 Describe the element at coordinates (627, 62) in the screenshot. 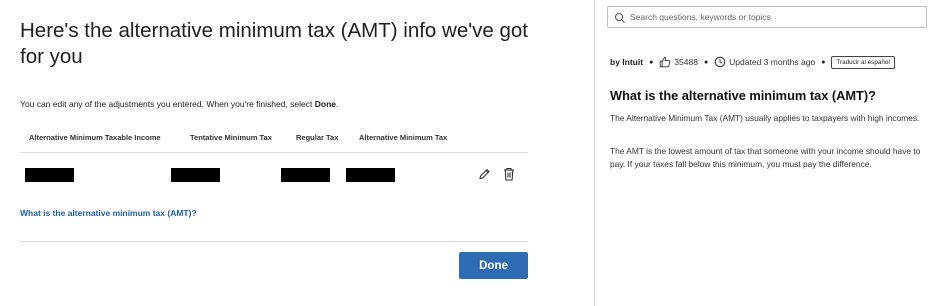

I see `byline: by Intuit` at that location.